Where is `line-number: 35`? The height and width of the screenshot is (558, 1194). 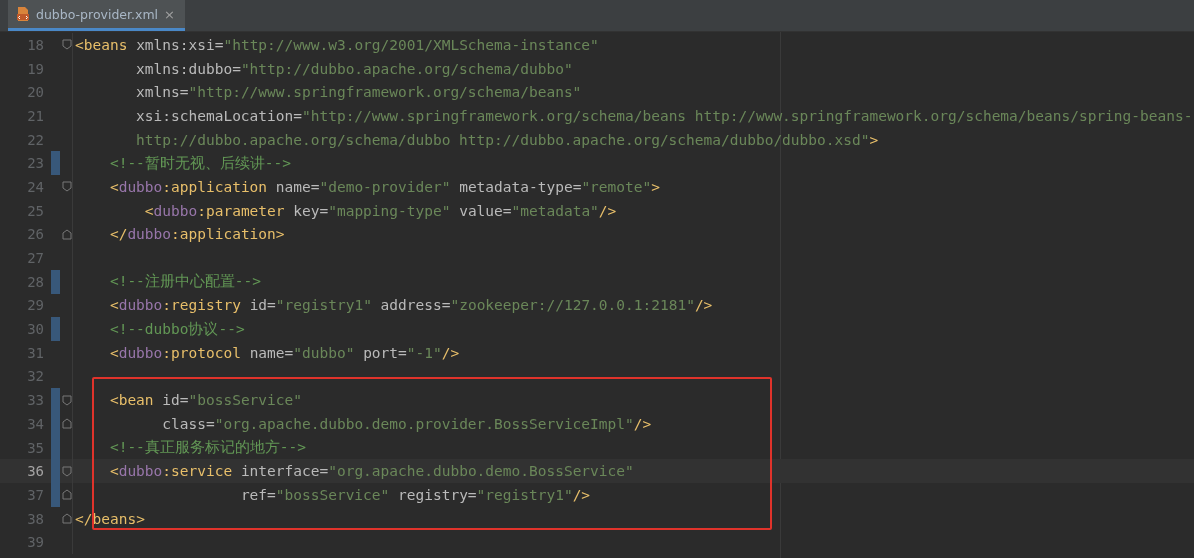
line-number: 35 is located at coordinates (35, 447).